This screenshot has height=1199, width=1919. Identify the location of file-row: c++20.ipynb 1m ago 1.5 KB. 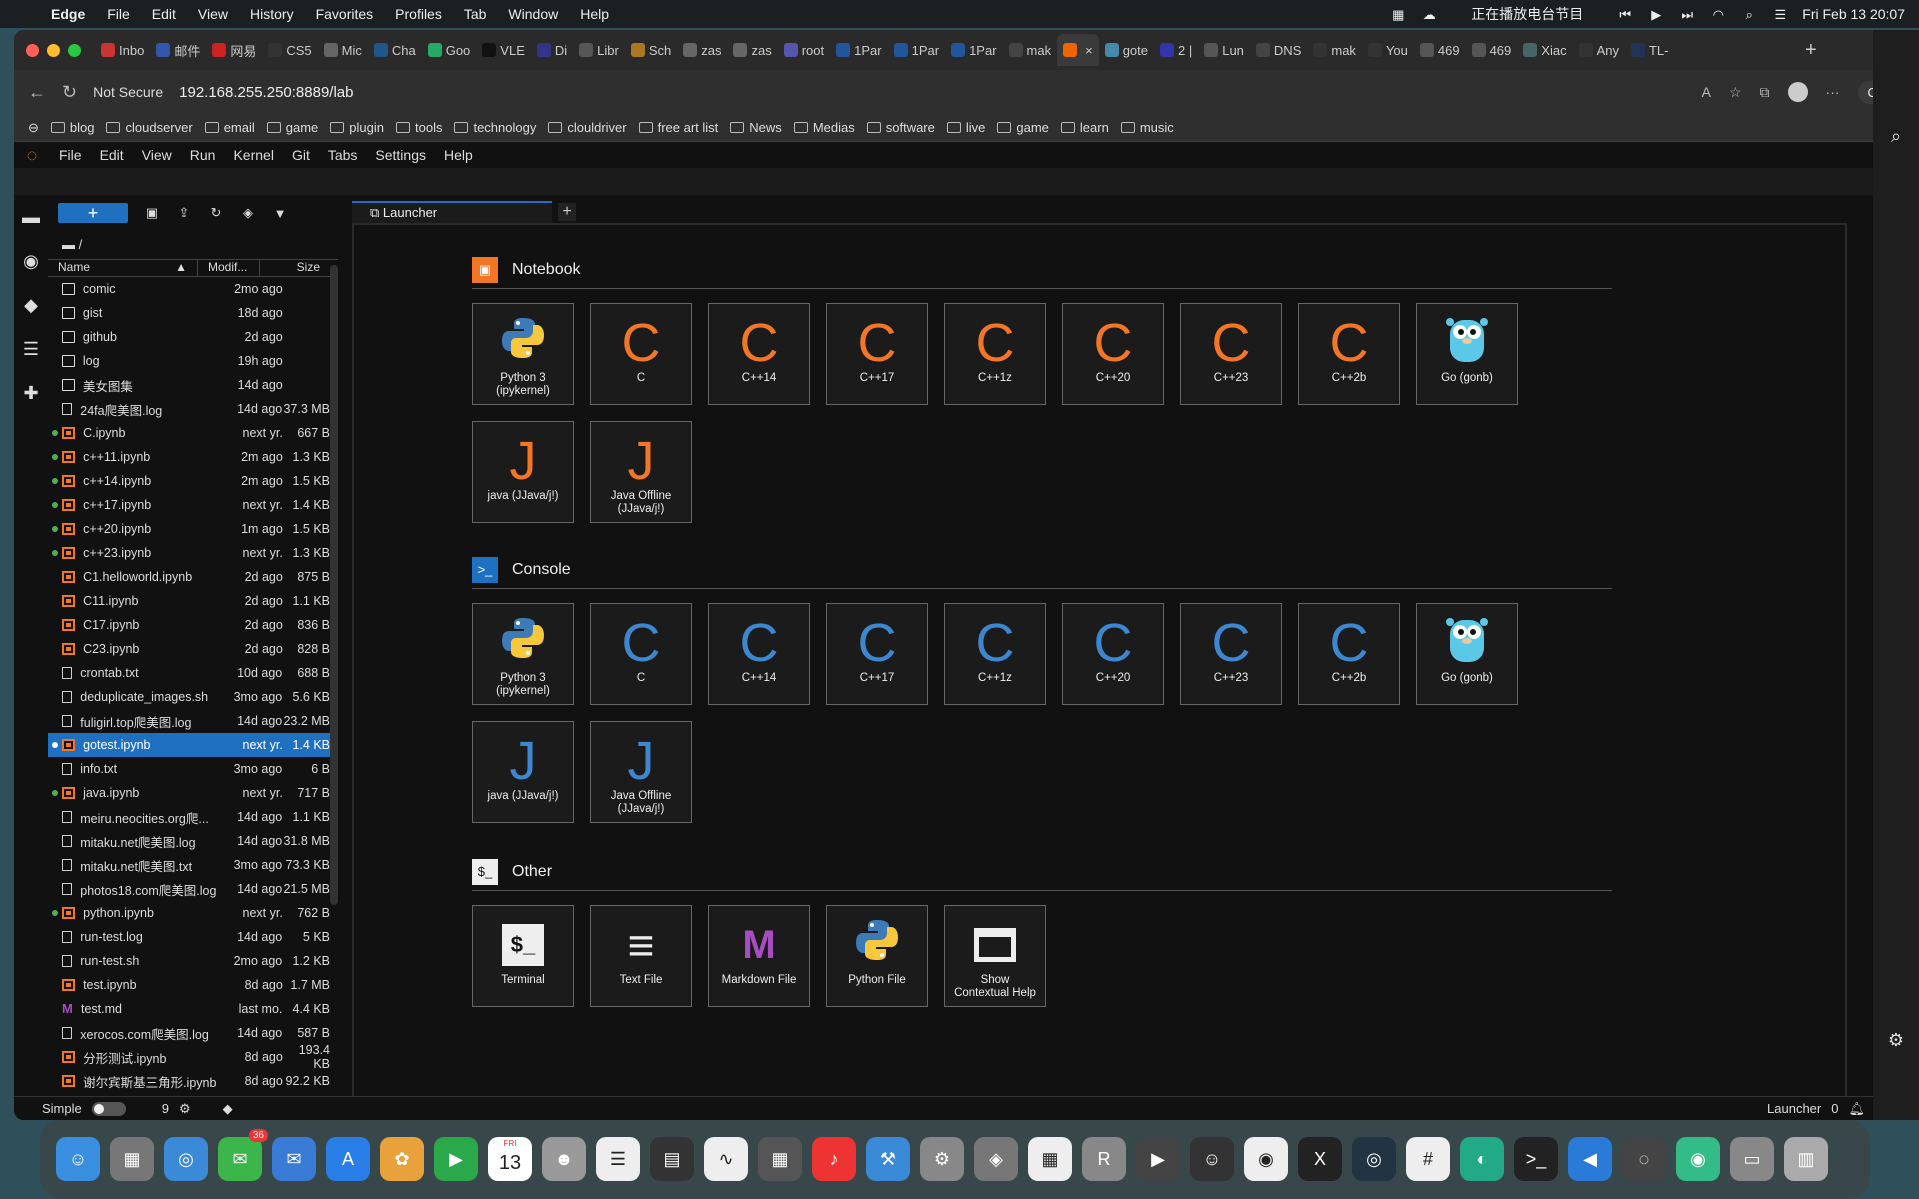
(193, 529).